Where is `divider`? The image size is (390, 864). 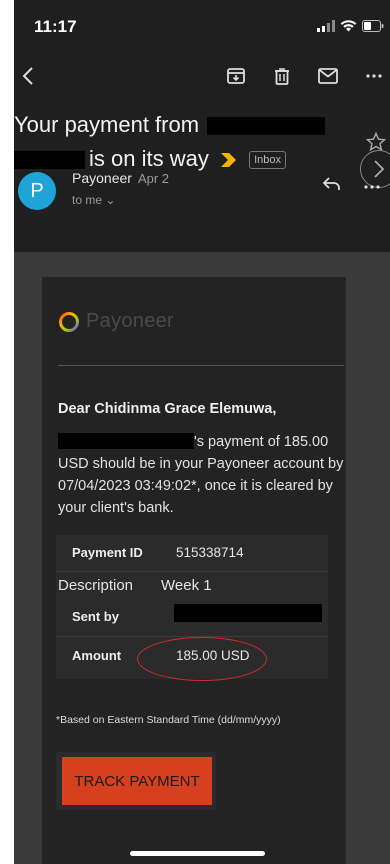 divider is located at coordinates (201, 365).